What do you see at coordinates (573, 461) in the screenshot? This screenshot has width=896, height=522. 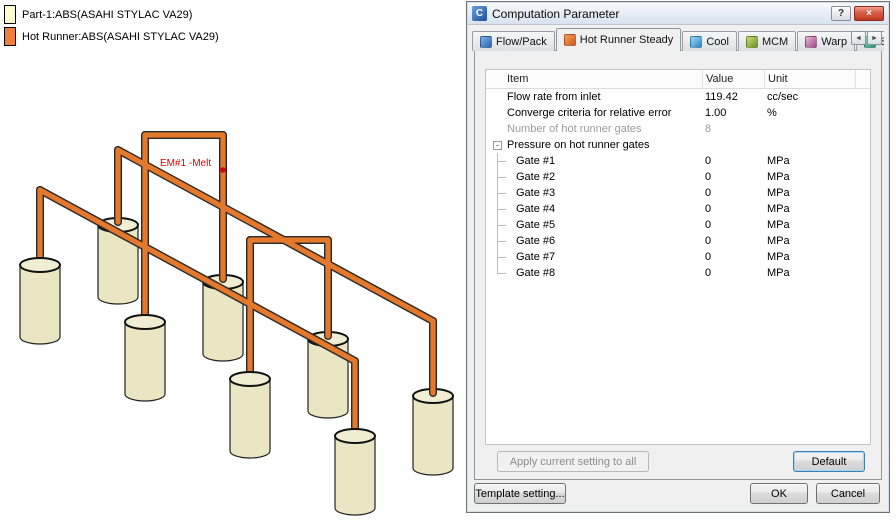 I see `apply-current-setting-to-all-button: Apply current setting to all` at bounding box center [573, 461].